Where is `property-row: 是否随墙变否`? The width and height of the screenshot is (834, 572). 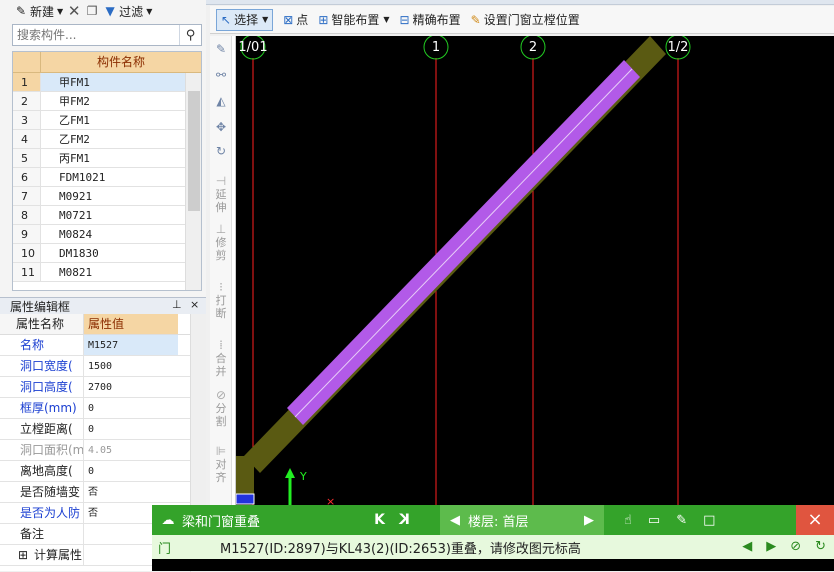 property-row: 是否随墙变否 is located at coordinates (103, 492).